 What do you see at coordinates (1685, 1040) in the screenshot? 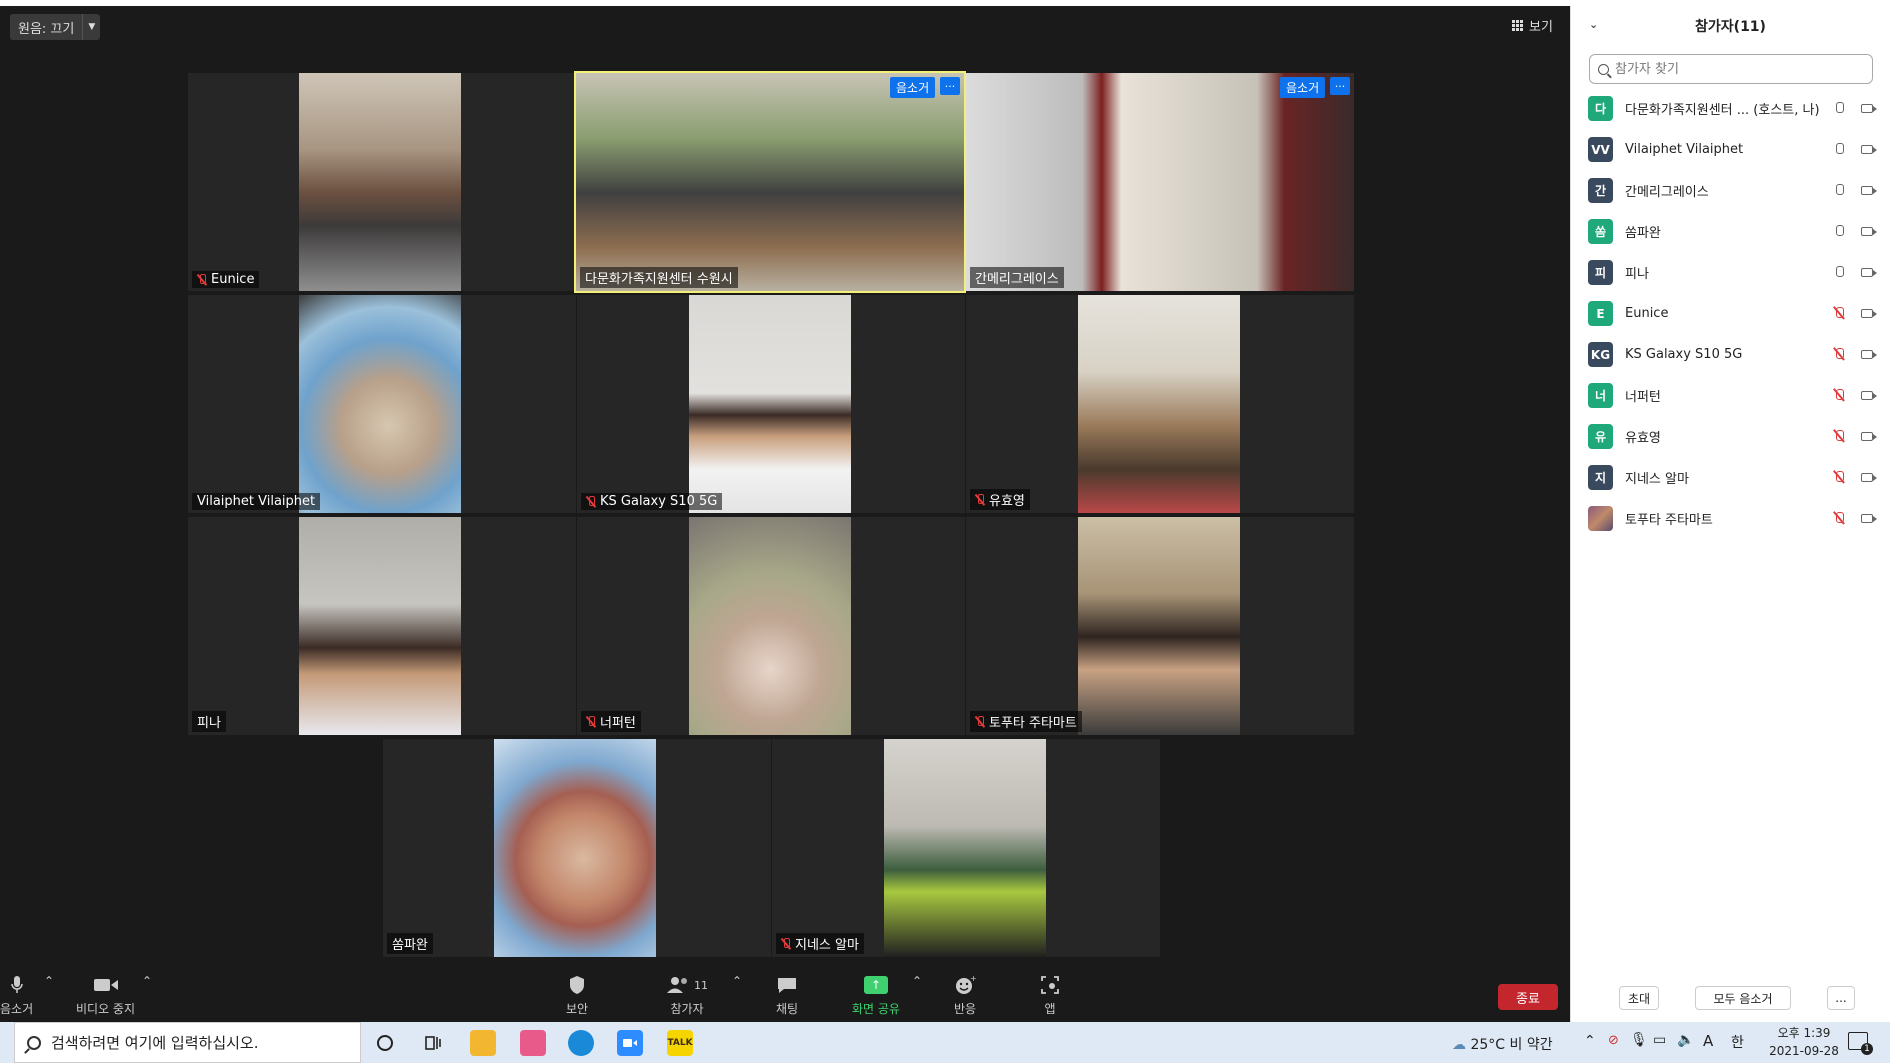
I see `volume-icon: 🔈` at bounding box center [1685, 1040].